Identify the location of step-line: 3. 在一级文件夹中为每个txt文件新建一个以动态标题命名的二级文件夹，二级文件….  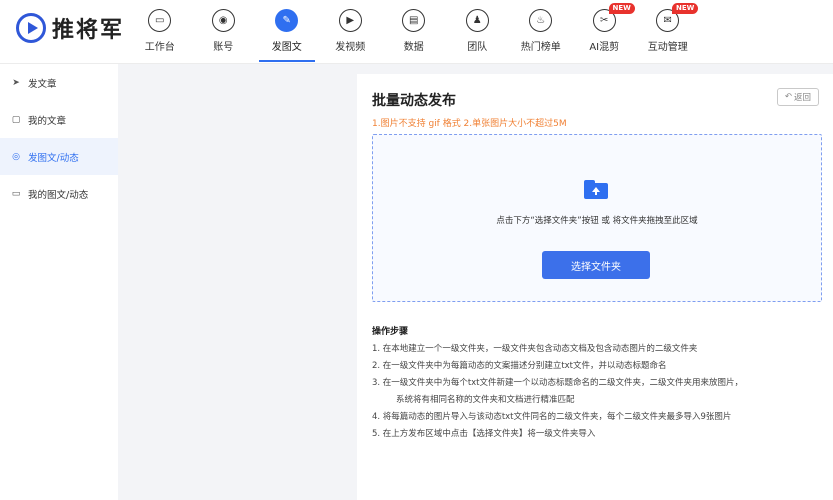
(558, 383).